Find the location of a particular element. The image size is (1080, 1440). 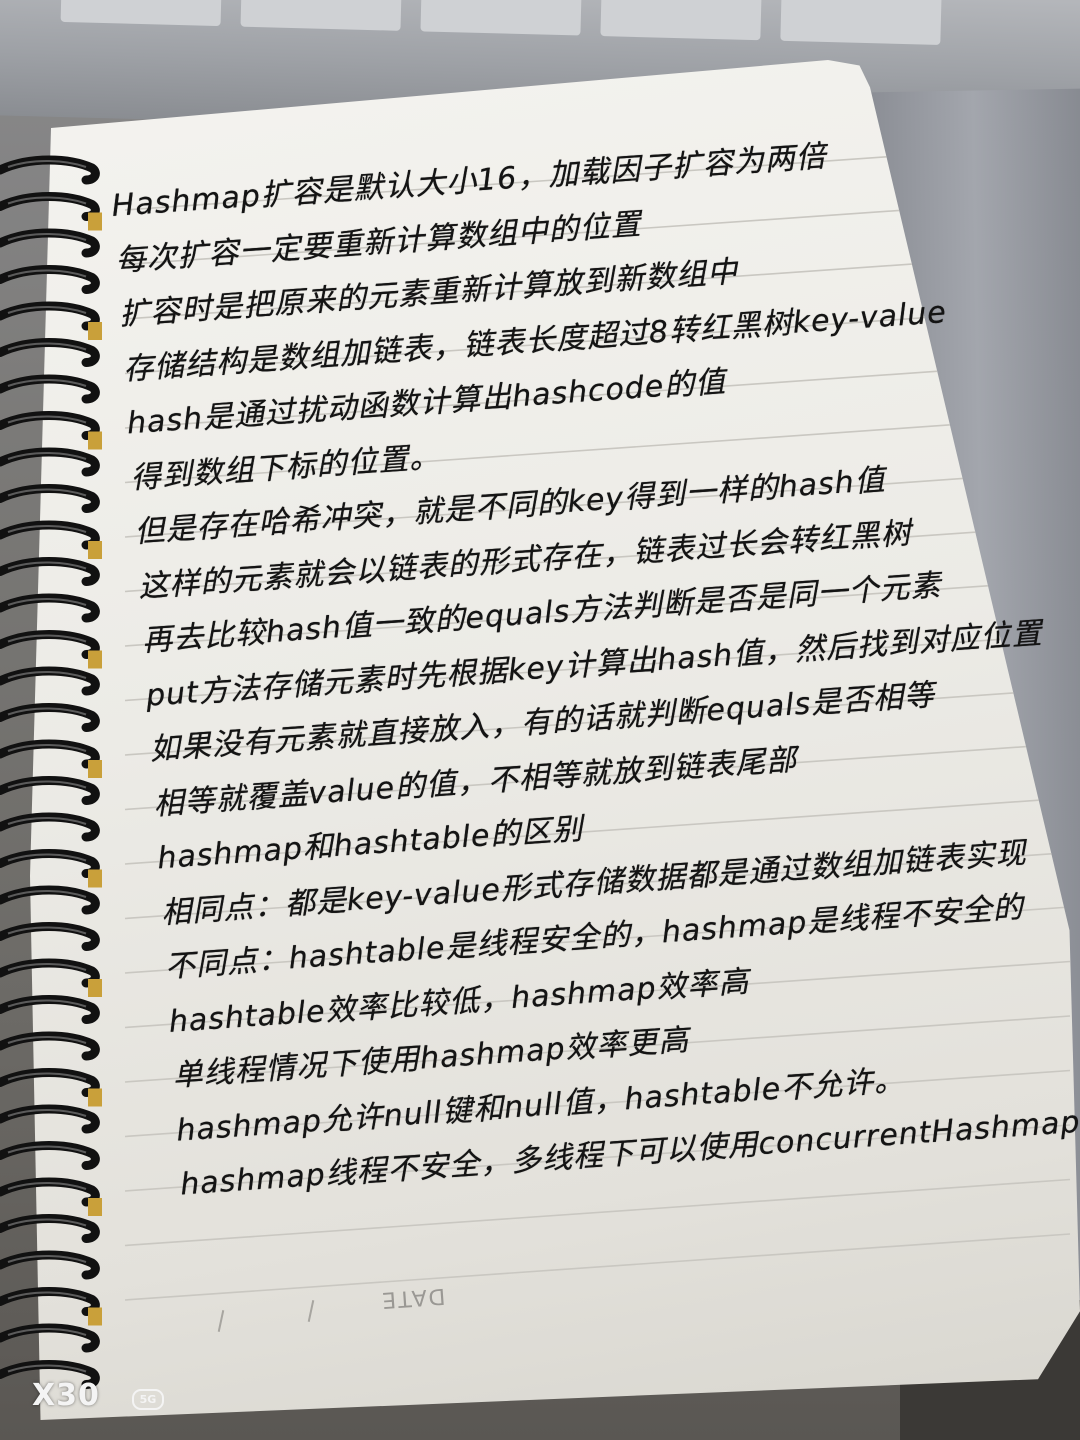

date-label: DATE is located at coordinates (413, 1297).